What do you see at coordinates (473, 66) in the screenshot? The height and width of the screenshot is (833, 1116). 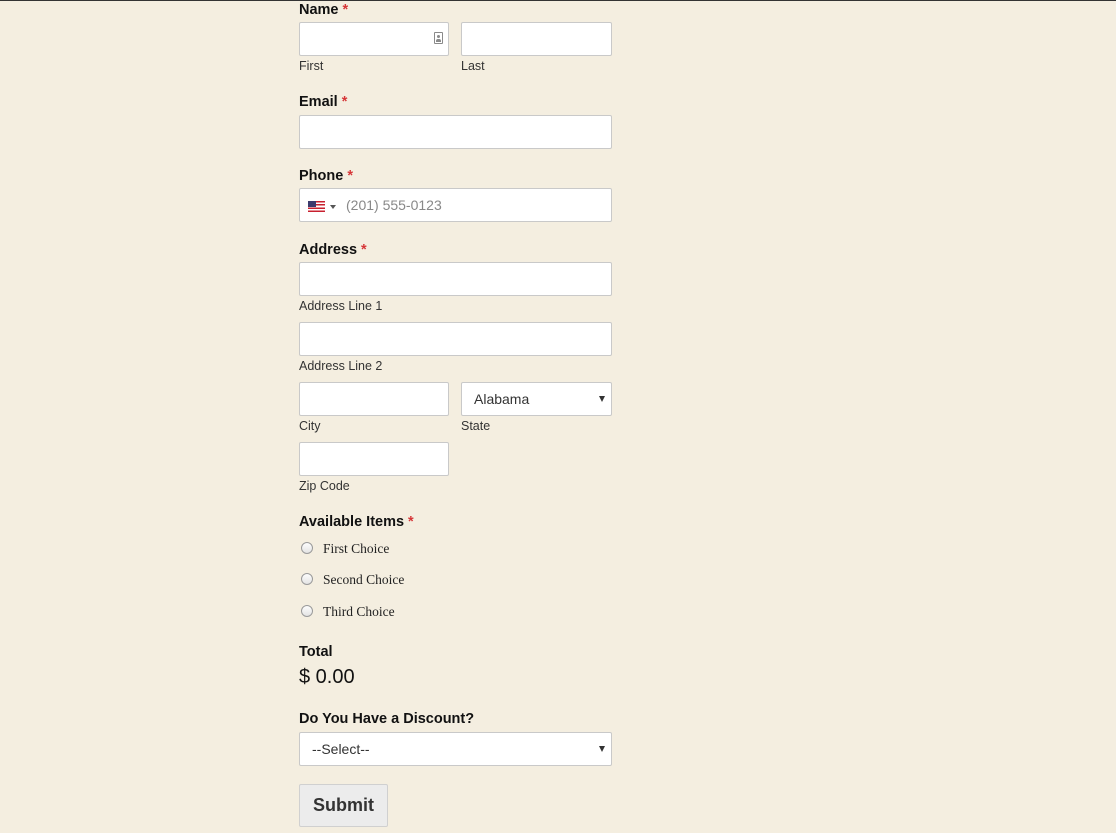 I see `last-name-sublabel: Last` at bounding box center [473, 66].